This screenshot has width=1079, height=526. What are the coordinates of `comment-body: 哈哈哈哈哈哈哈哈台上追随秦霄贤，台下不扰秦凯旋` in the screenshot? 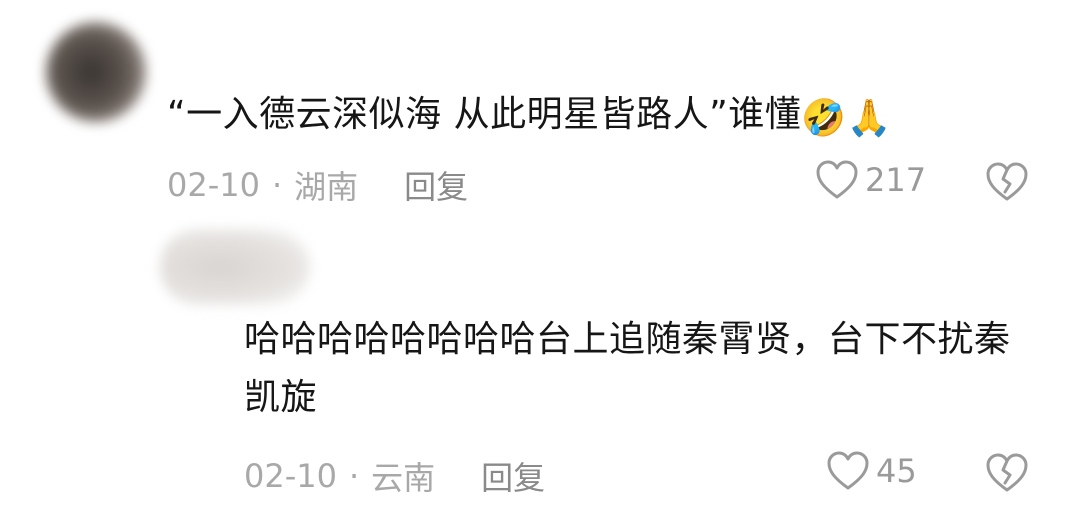 It's located at (627, 368).